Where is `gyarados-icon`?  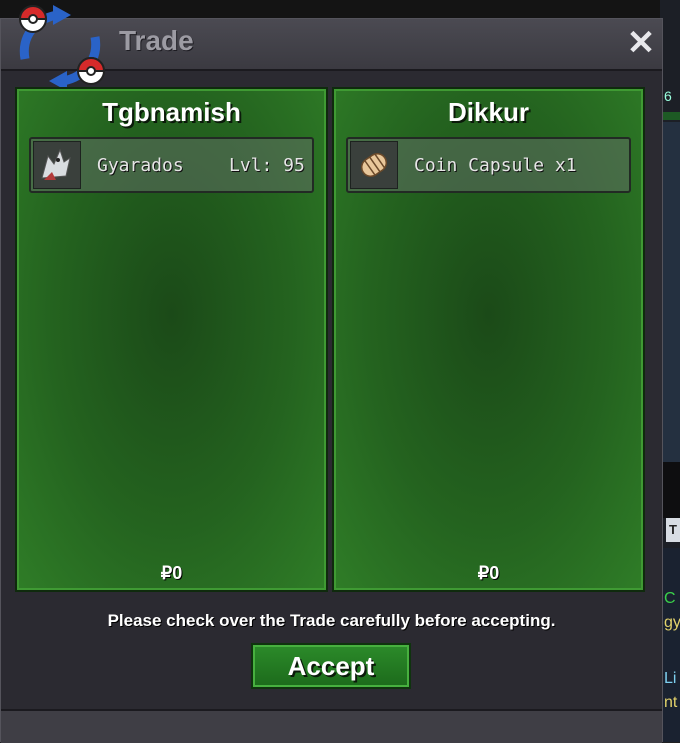
gyarados-icon is located at coordinates (57, 165).